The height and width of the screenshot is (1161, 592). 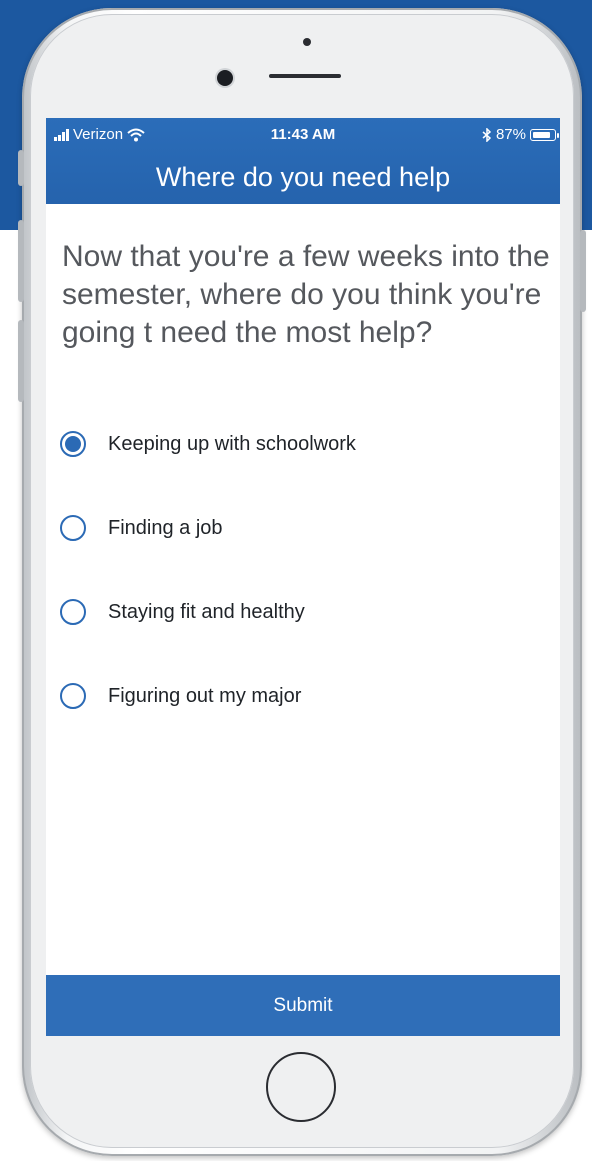 What do you see at coordinates (21, 168) in the screenshot?
I see `mute-switch` at bounding box center [21, 168].